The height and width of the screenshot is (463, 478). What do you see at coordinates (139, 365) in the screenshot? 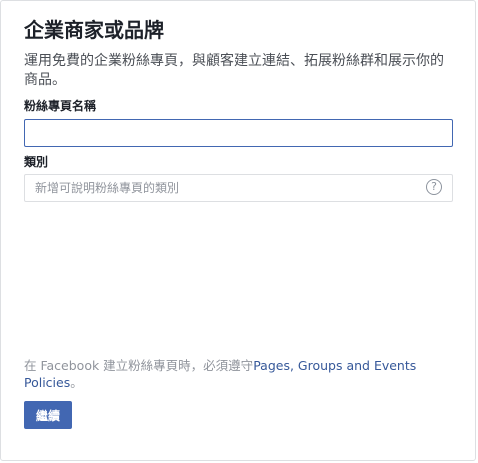
I see `policy-prefix: 在 Facebook 建立粉絲專頁時，必須遵守` at bounding box center [139, 365].